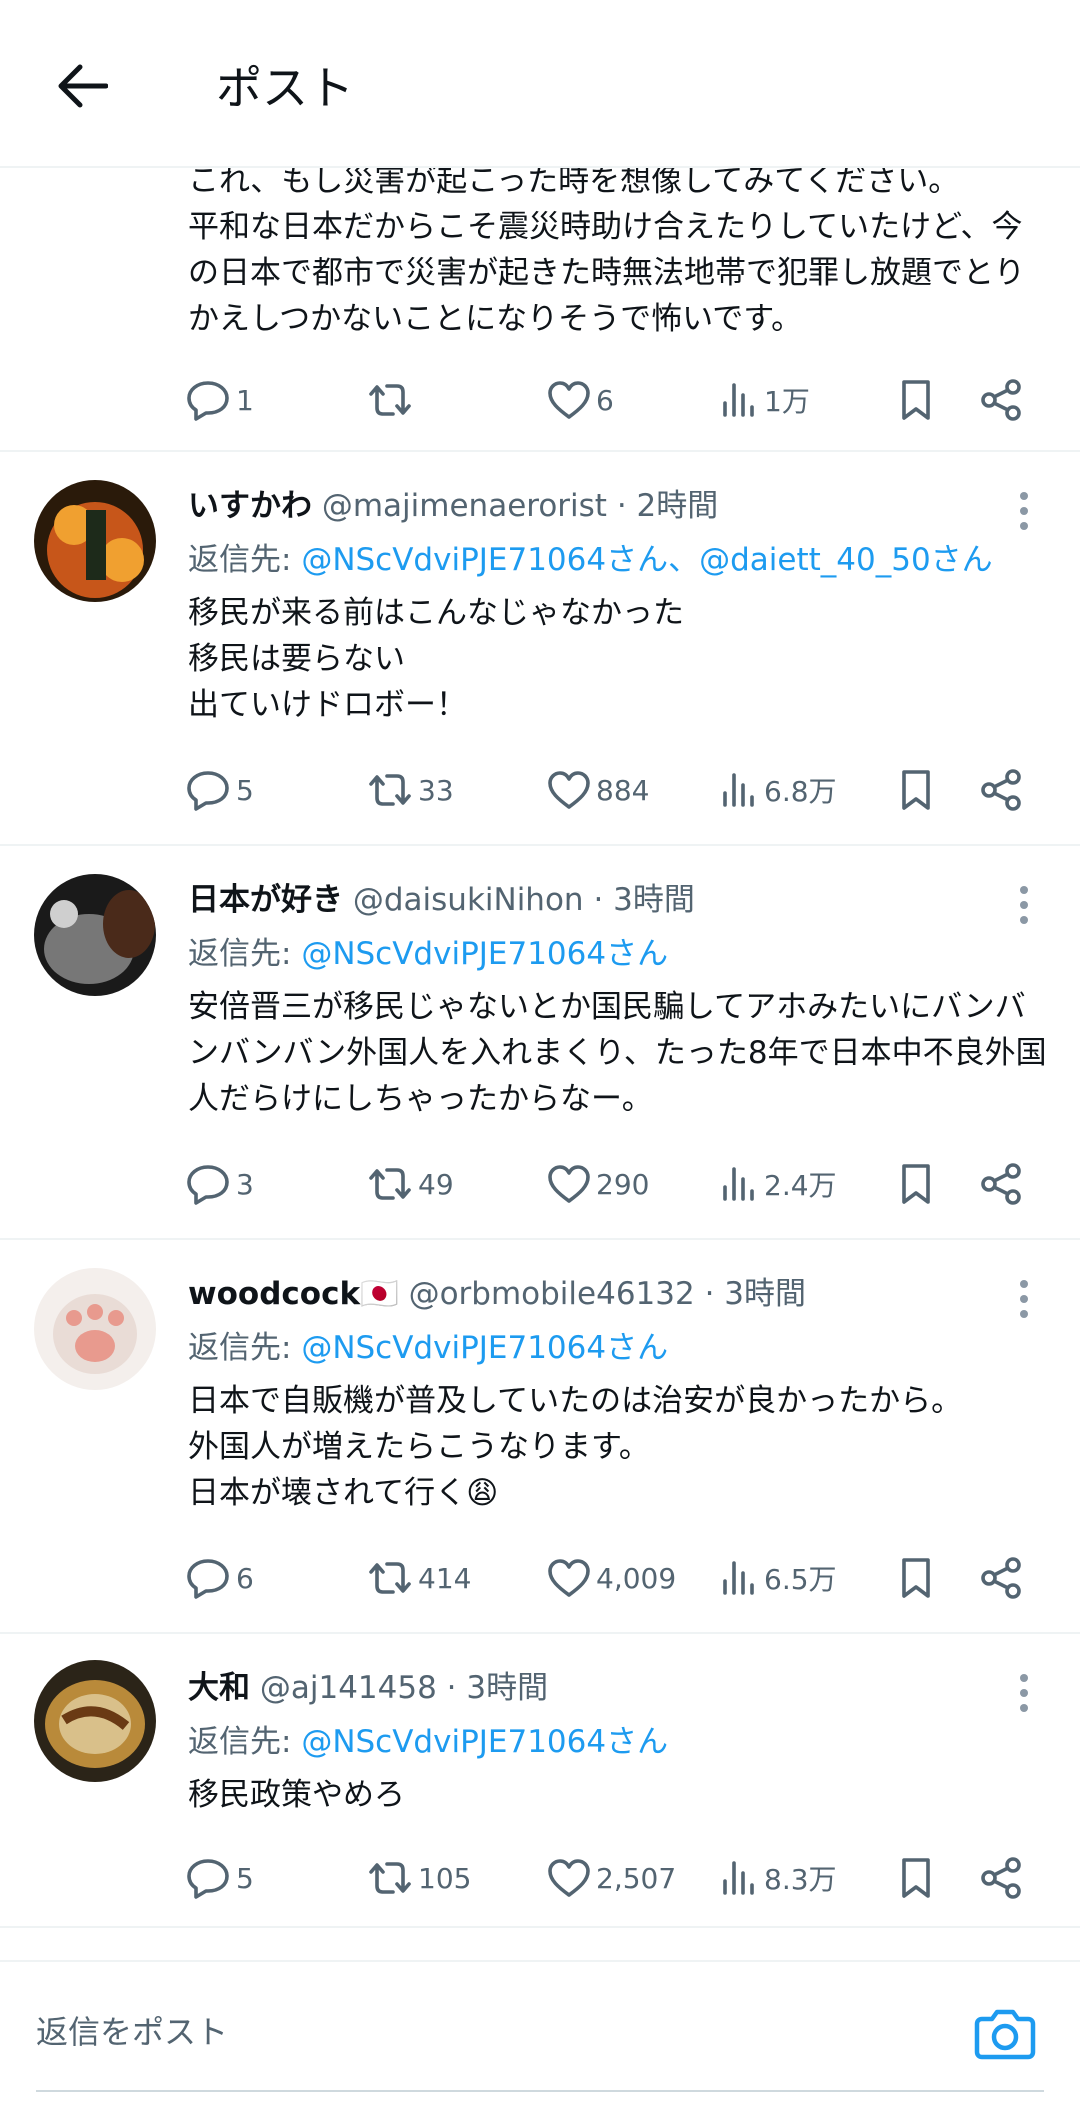  Describe the element at coordinates (1005, 2033) in the screenshot. I see `camera-icon` at that location.